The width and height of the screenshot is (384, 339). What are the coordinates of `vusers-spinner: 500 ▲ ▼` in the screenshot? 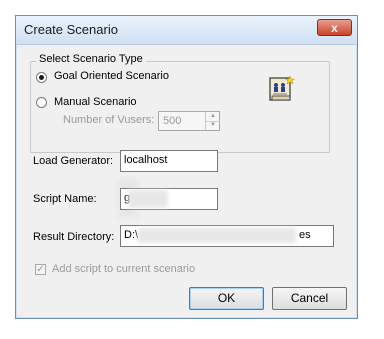 It's located at (189, 121).